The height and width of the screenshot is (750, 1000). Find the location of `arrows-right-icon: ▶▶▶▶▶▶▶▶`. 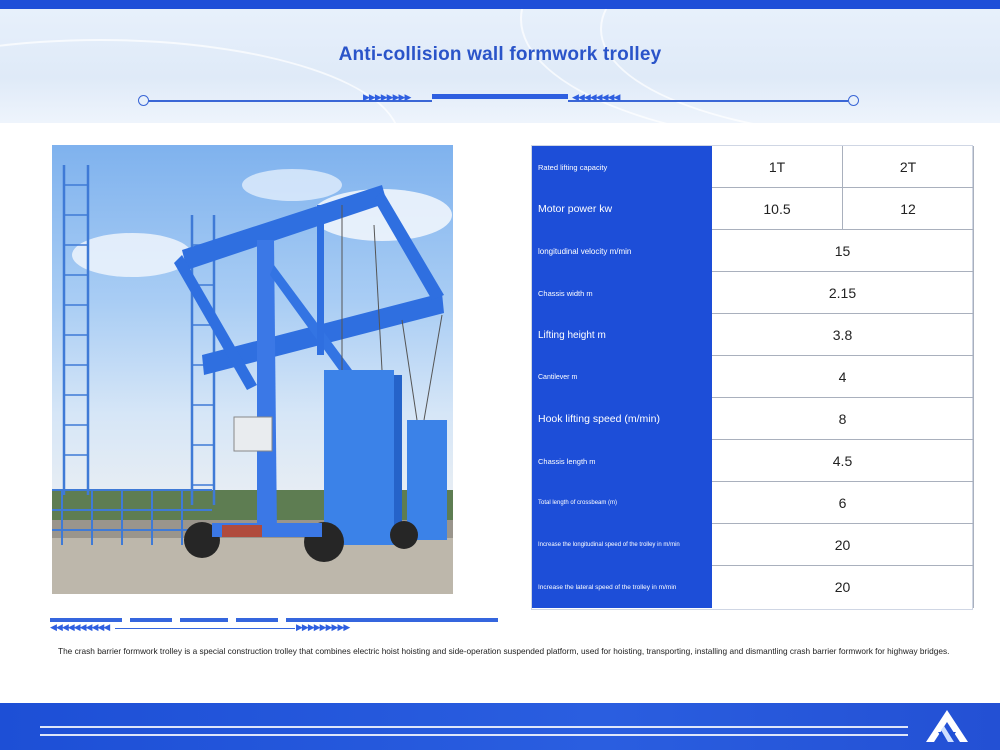

arrows-right-icon: ▶▶▶▶▶▶▶▶ is located at coordinates (387, 97).